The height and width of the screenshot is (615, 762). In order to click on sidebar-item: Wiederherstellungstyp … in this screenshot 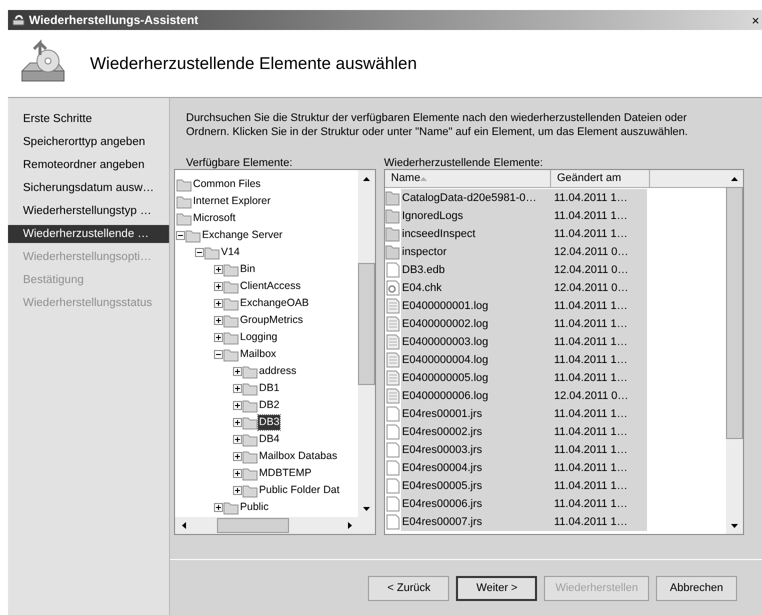, I will do `click(88, 211)`.